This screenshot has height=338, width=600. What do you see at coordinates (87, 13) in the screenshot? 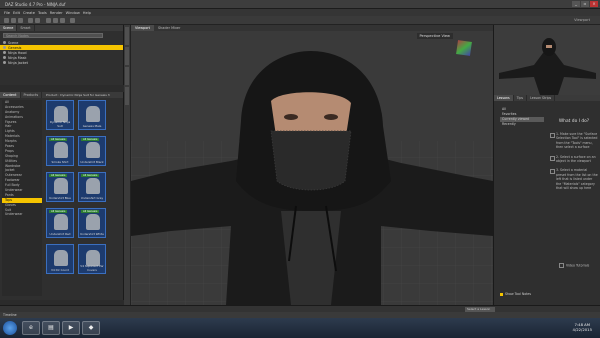
I see `menu-help: Help` at bounding box center [87, 13].